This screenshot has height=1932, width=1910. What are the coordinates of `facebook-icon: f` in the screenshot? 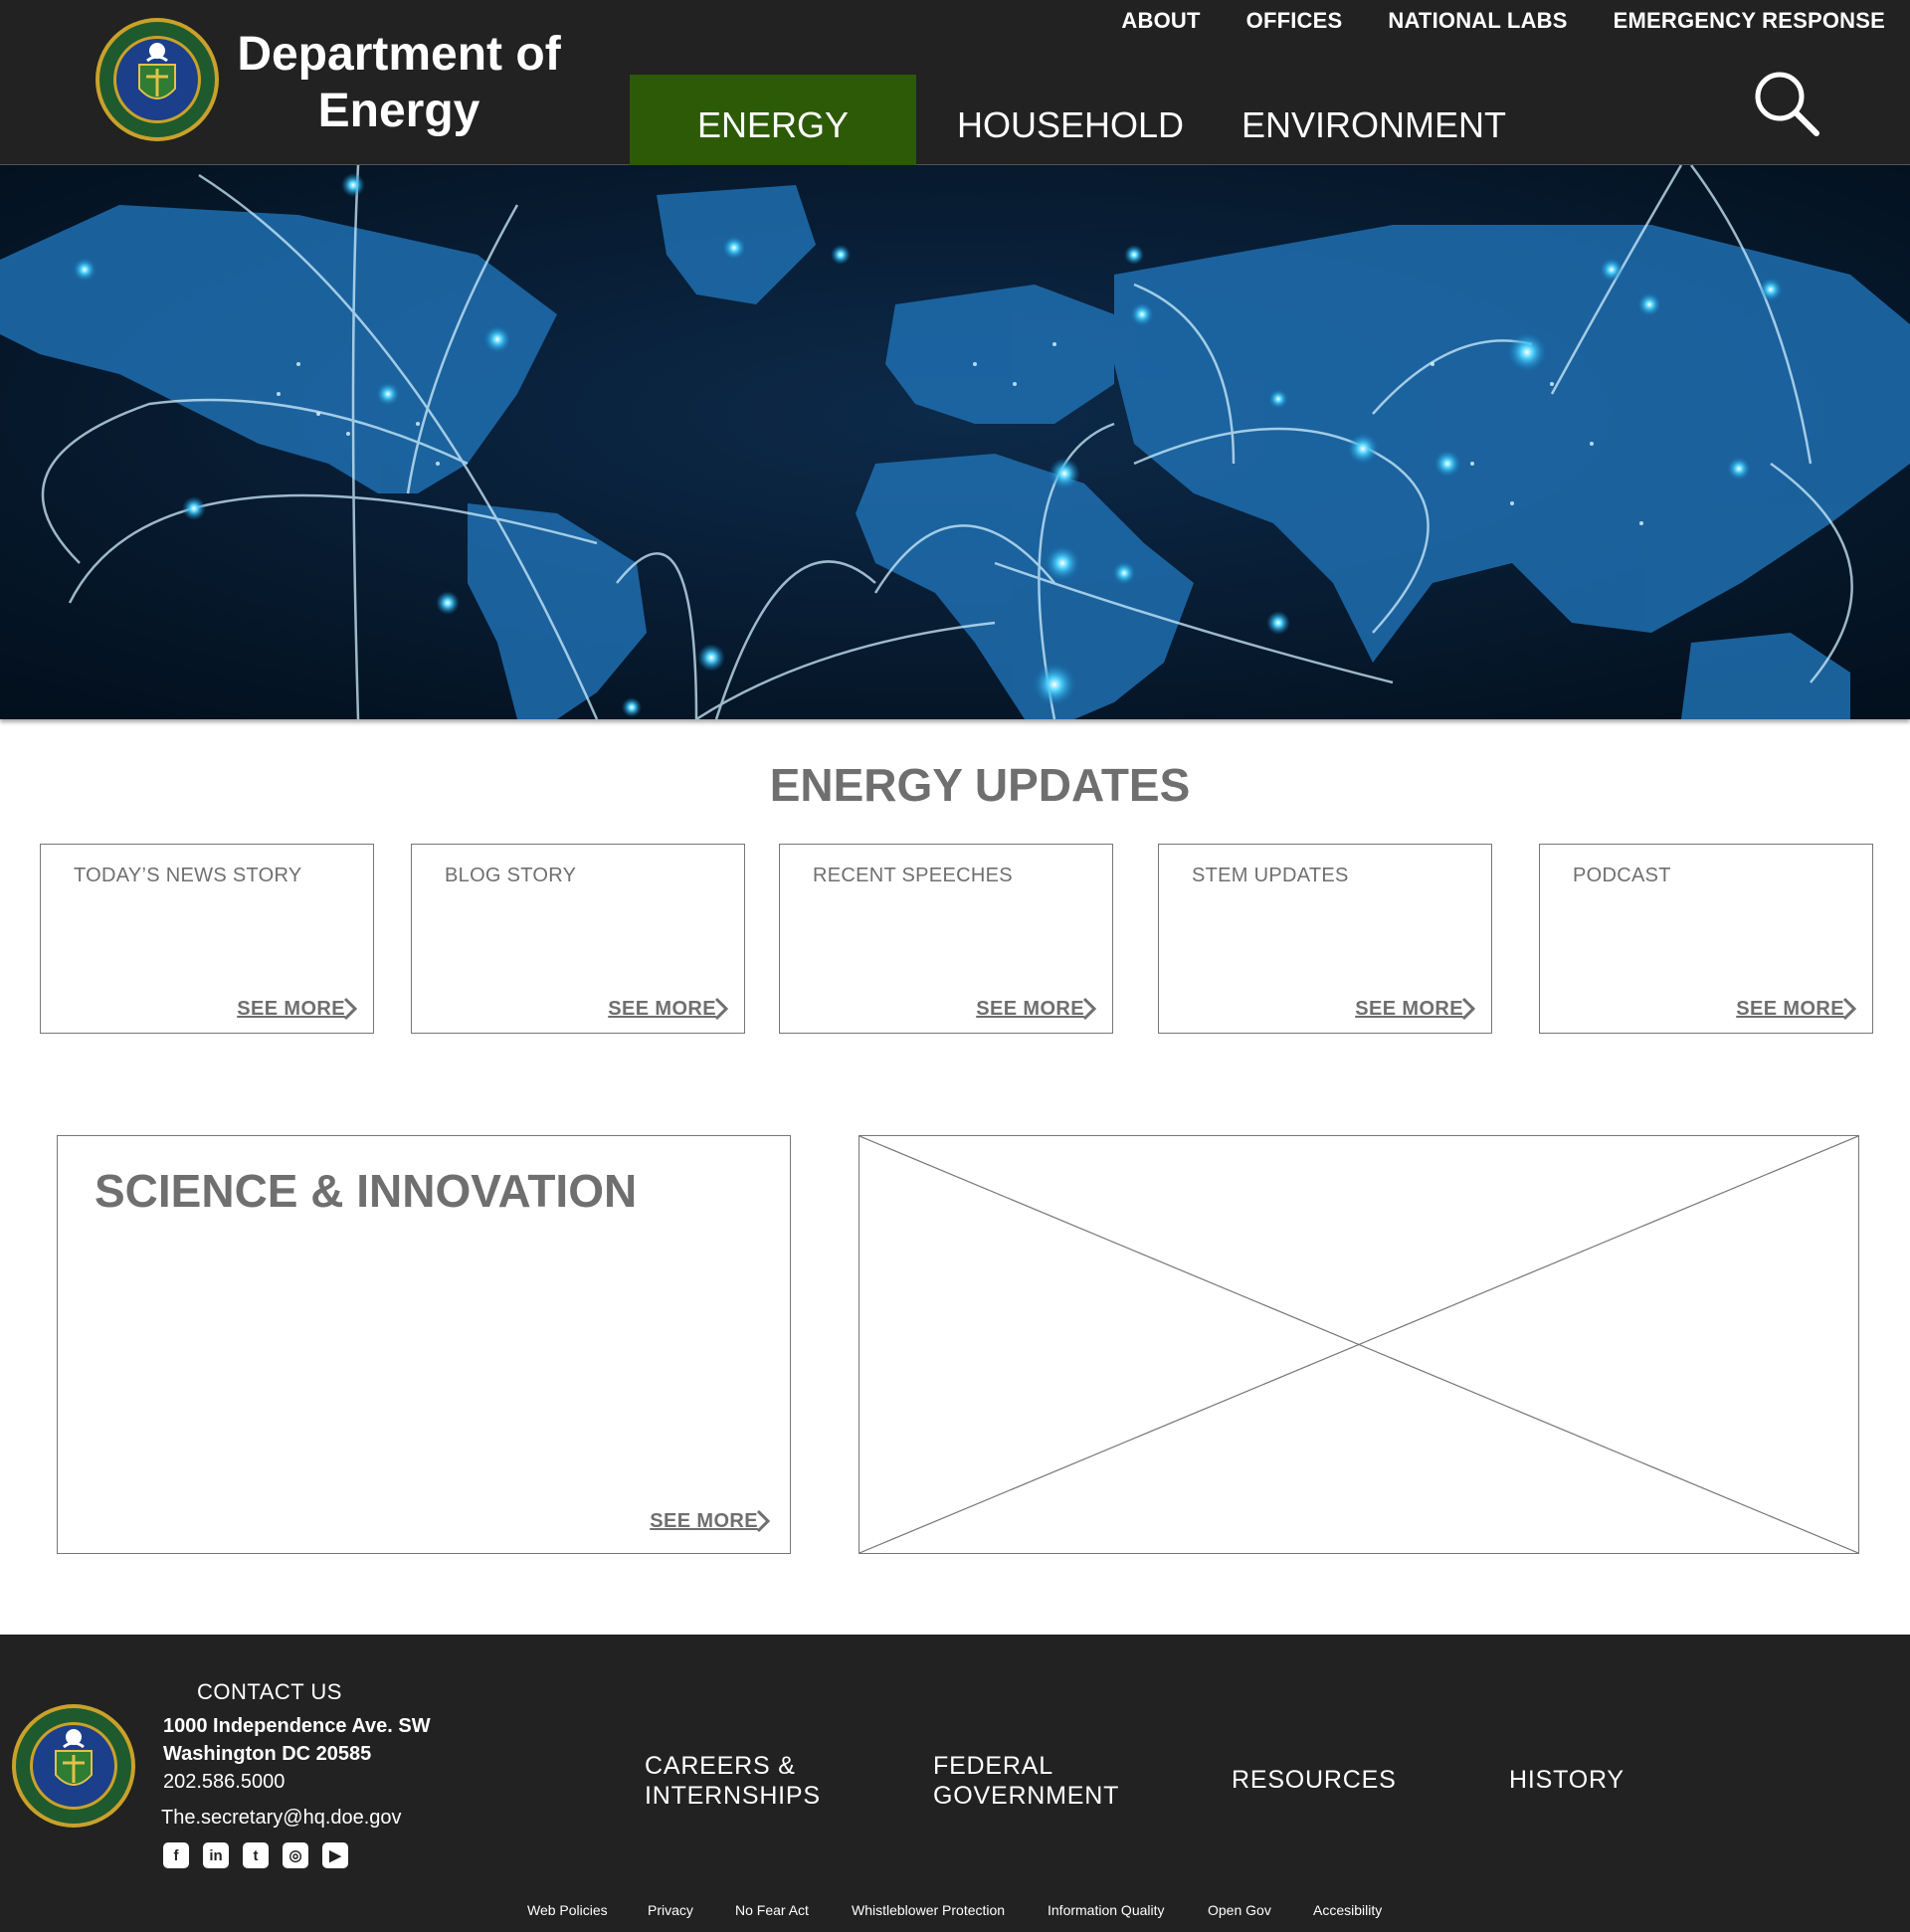 It's located at (176, 1855).